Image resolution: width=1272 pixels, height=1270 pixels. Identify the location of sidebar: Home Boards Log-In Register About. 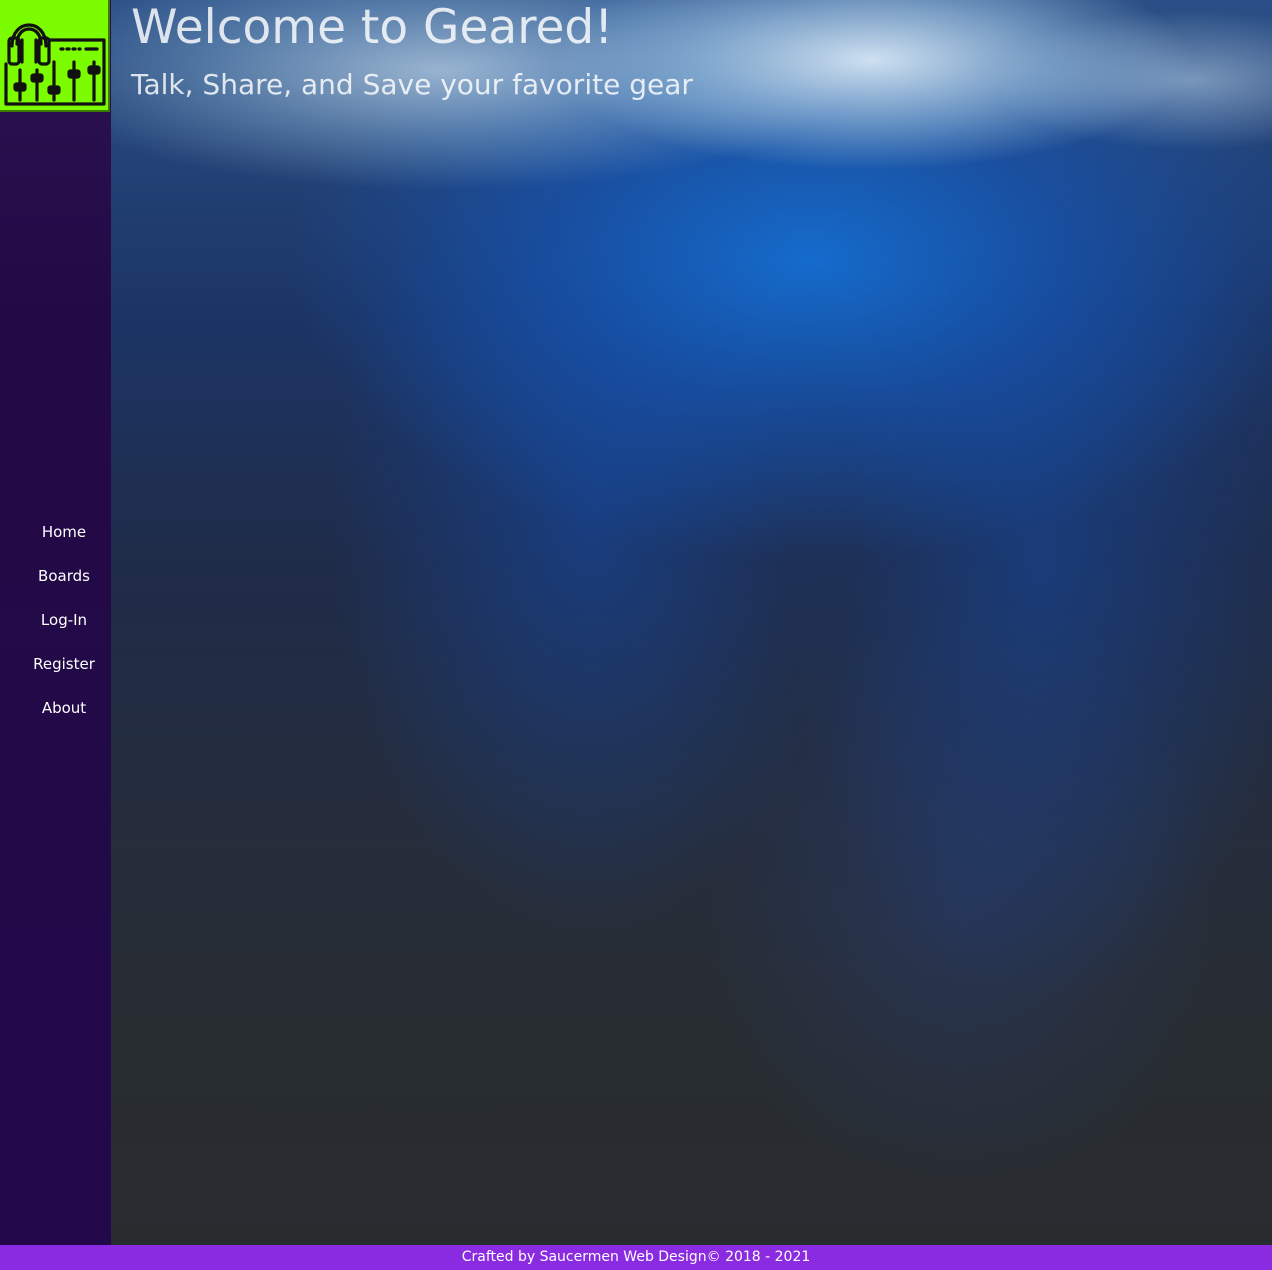
(55, 622).